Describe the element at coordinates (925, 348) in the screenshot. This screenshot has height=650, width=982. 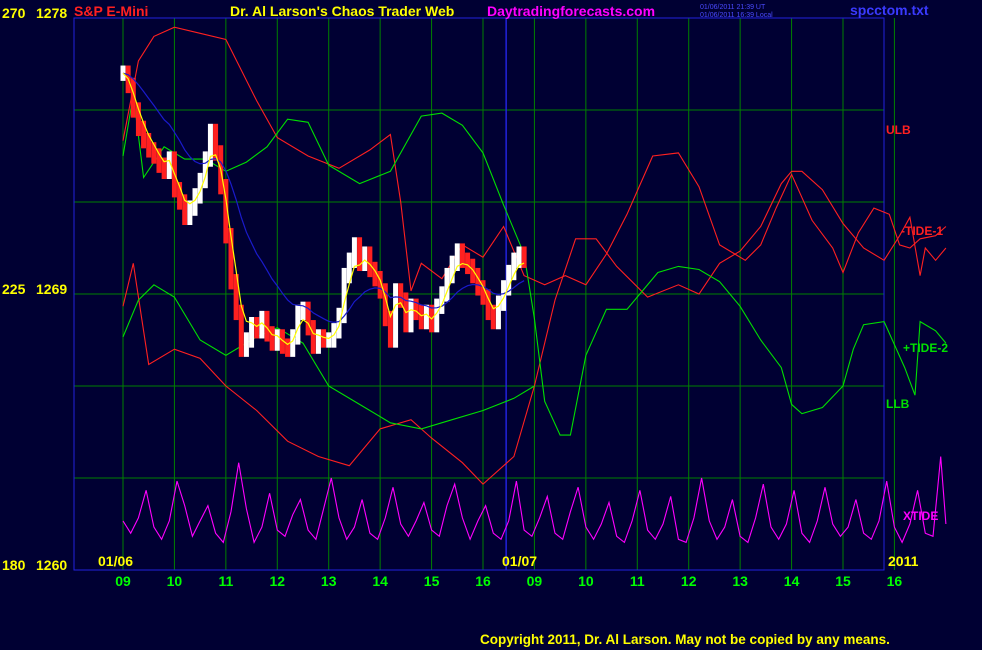
I see `series-label-tide2: +TIDE-2` at that location.